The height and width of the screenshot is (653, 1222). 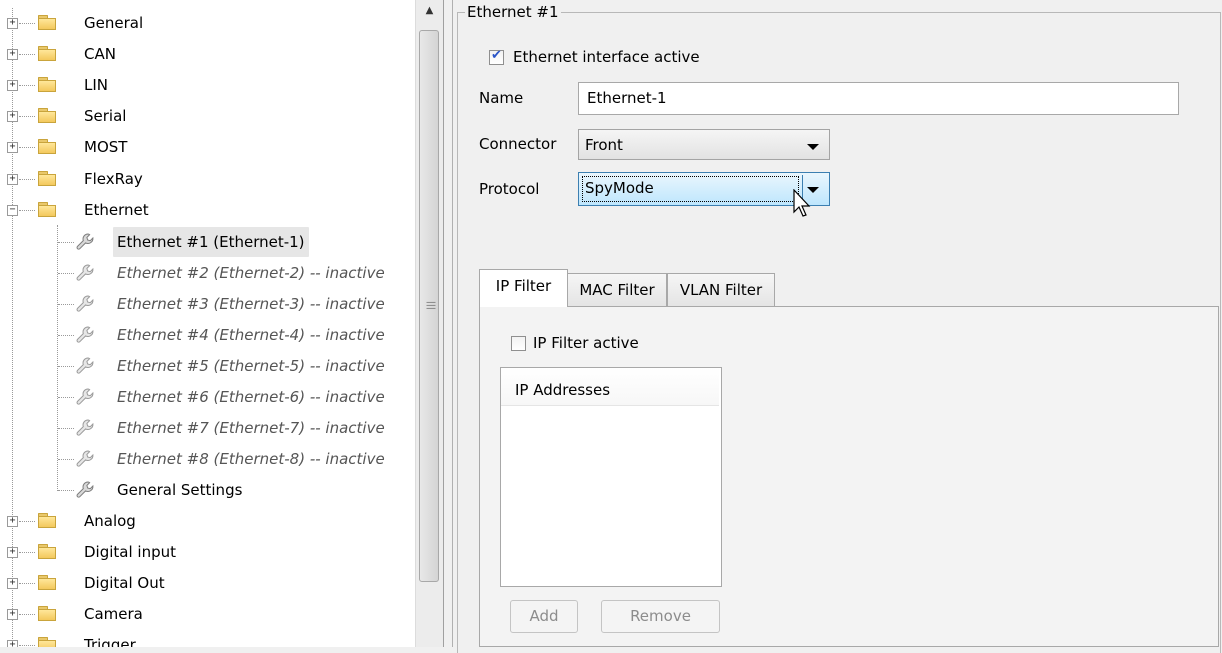 I want to click on tab-vlan-filter: VLAN Filter, so click(x=721, y=289).